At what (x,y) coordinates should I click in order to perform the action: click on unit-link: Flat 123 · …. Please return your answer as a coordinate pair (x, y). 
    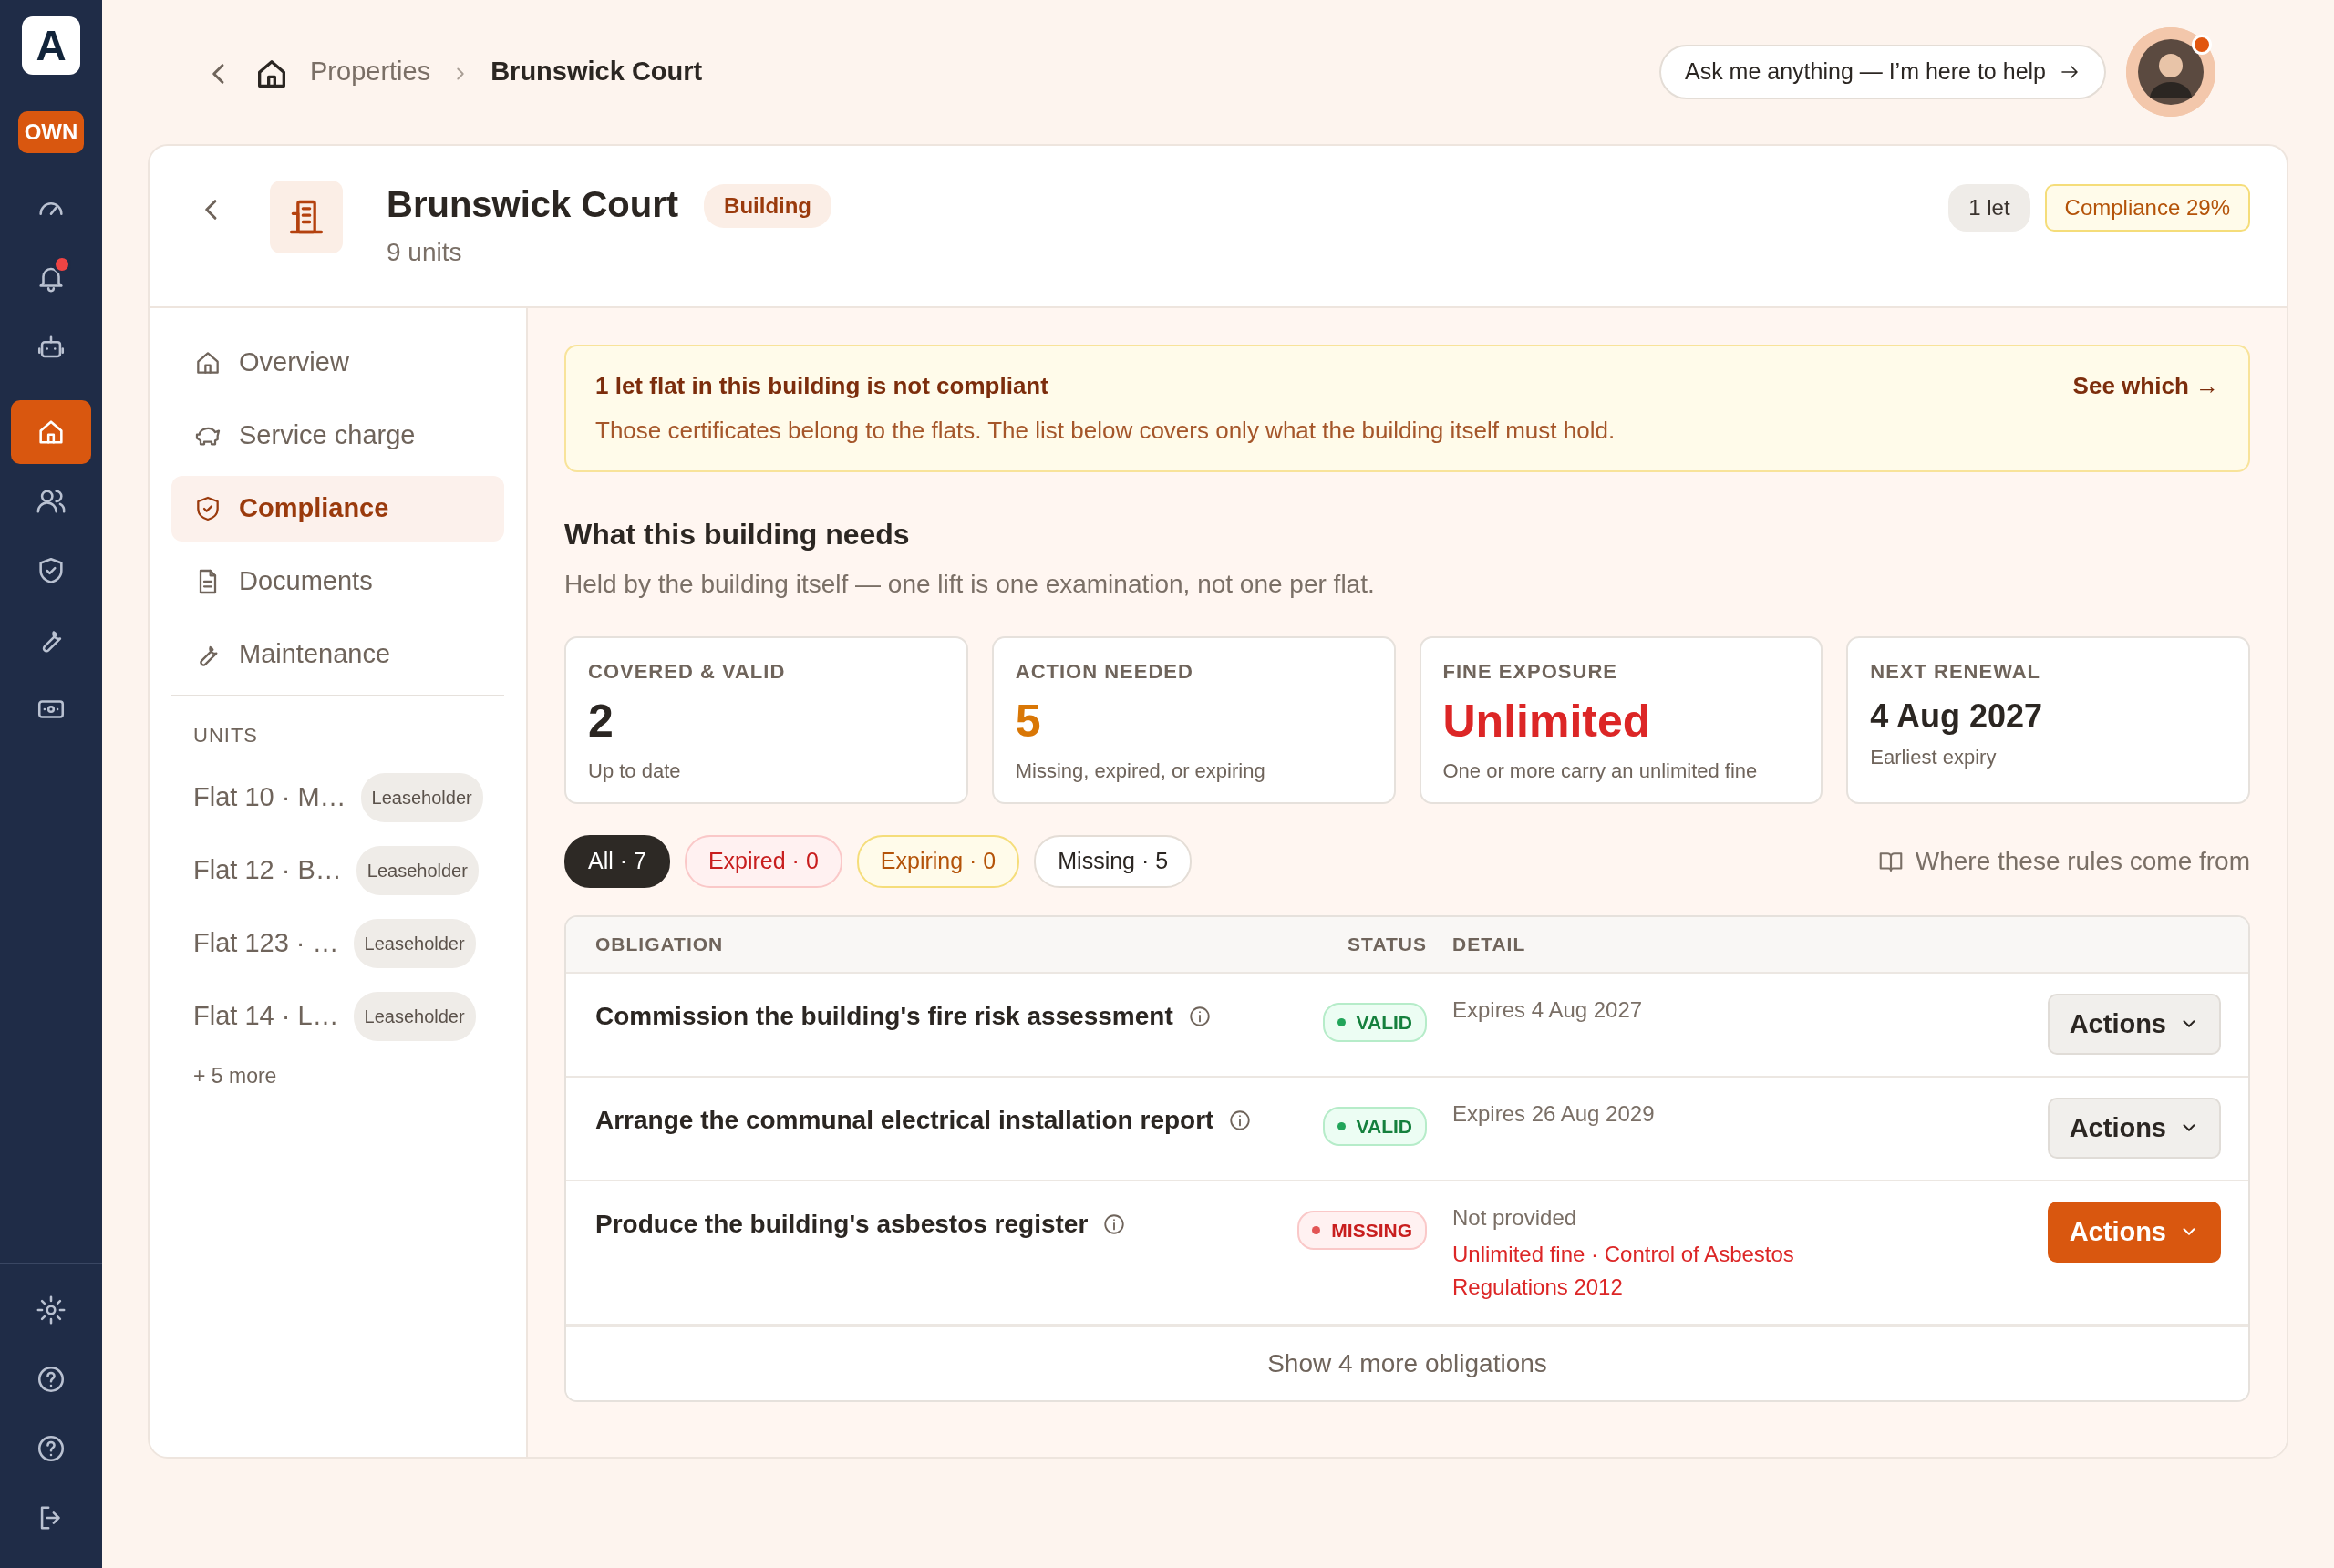
    Looking at the image, I should click on (266, 944).